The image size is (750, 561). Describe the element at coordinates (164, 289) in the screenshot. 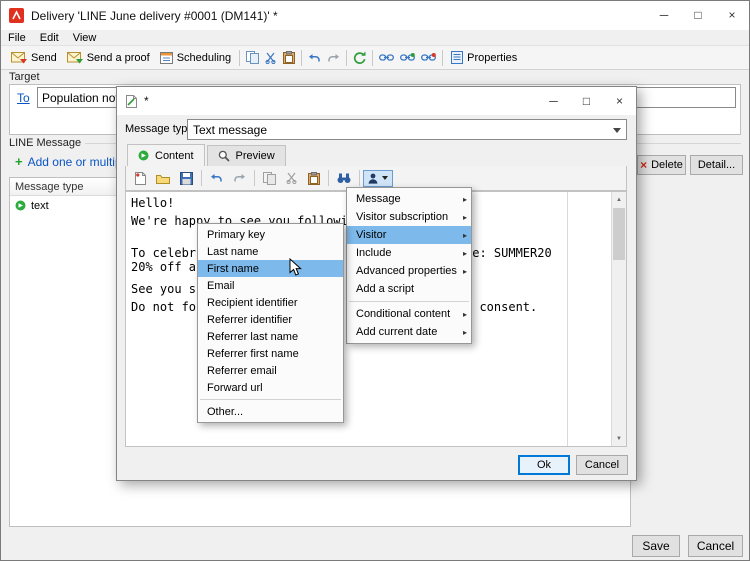

I see `editor-line: See you s` at that location.